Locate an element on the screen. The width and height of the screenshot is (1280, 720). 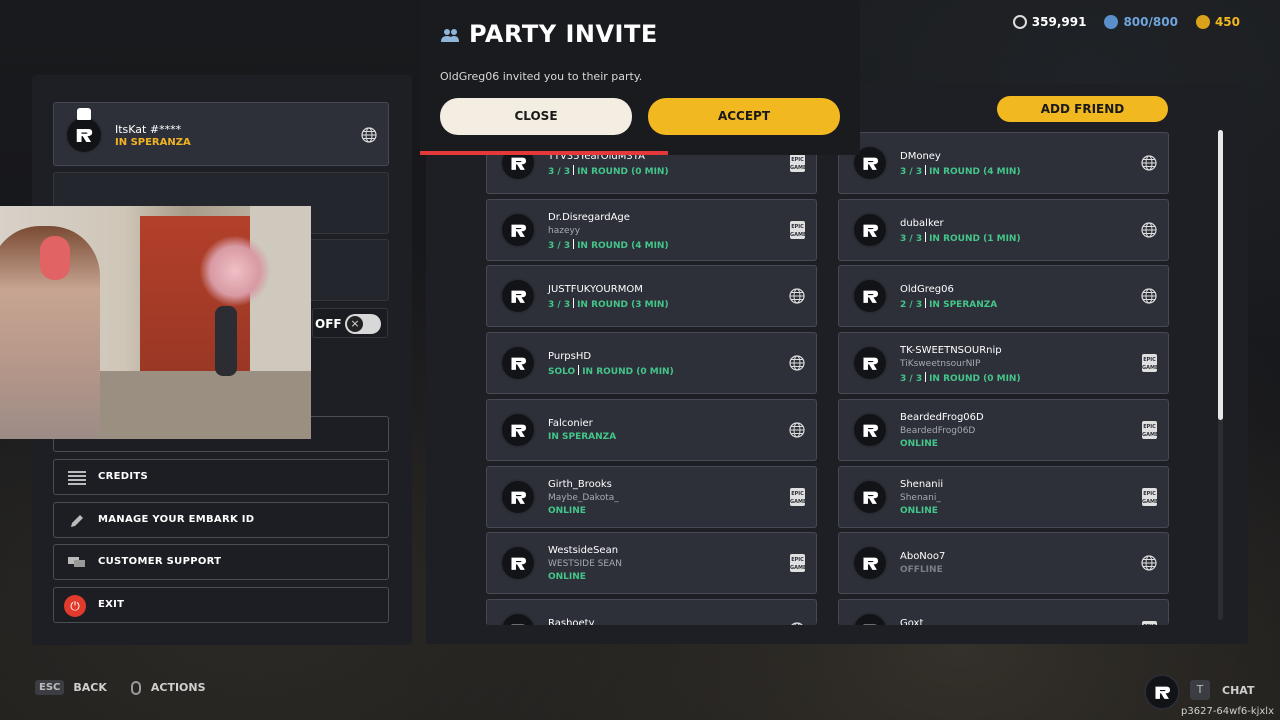
friend-status: 3 / 3 IN ROUND (0 MIN) is located at coordinates (960, 378).